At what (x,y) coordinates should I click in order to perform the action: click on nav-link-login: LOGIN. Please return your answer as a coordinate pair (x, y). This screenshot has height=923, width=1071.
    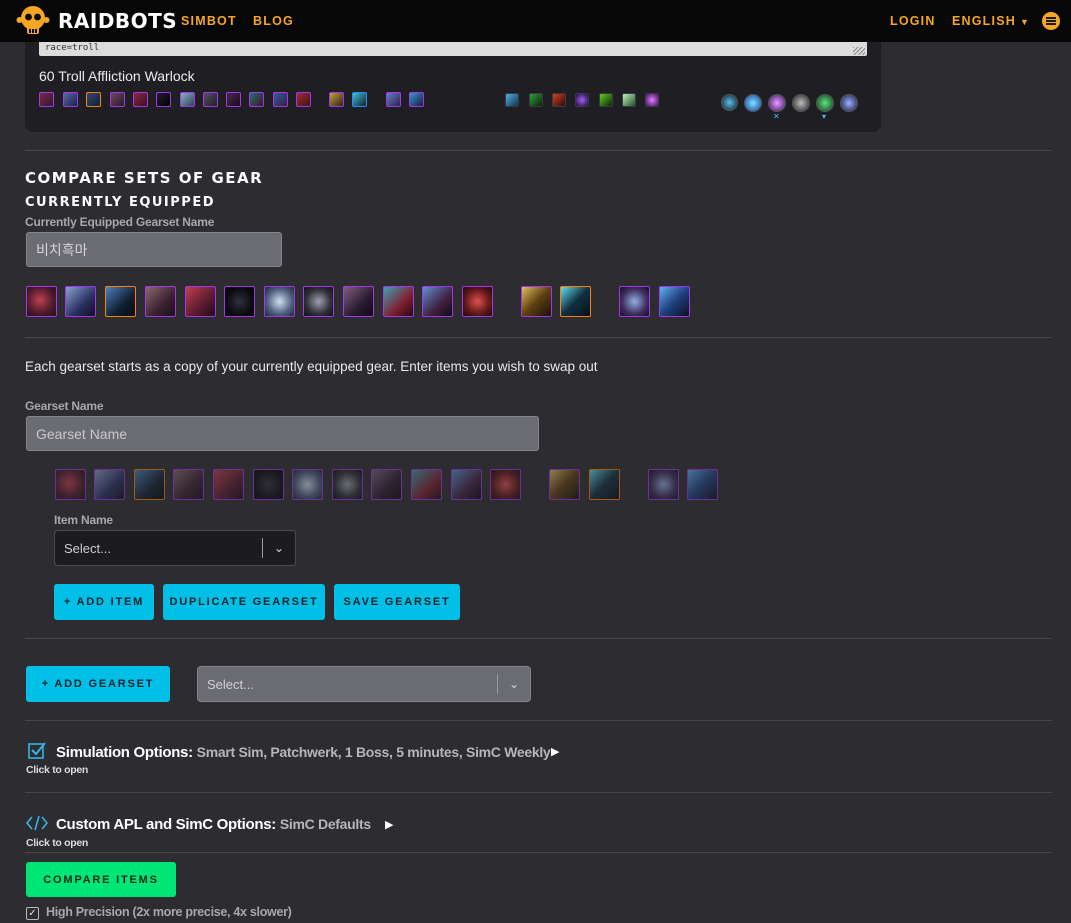
    Looking at the image, I should click on (913, 21).